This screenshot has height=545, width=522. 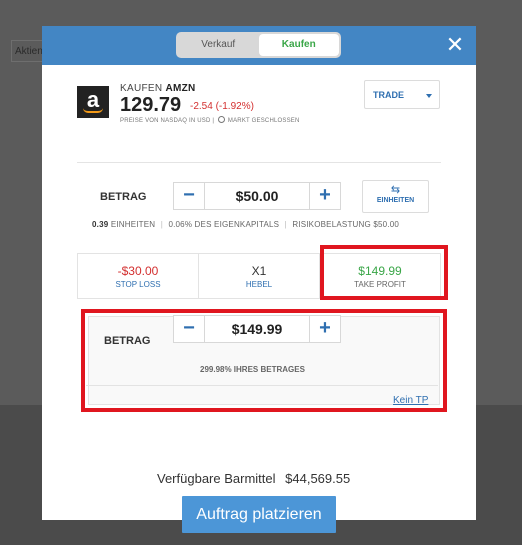 What do you see at coordinates (259, 284) in the screenshot?
I see `leverage-label: HEBEL` at bounding box center [259, 284].